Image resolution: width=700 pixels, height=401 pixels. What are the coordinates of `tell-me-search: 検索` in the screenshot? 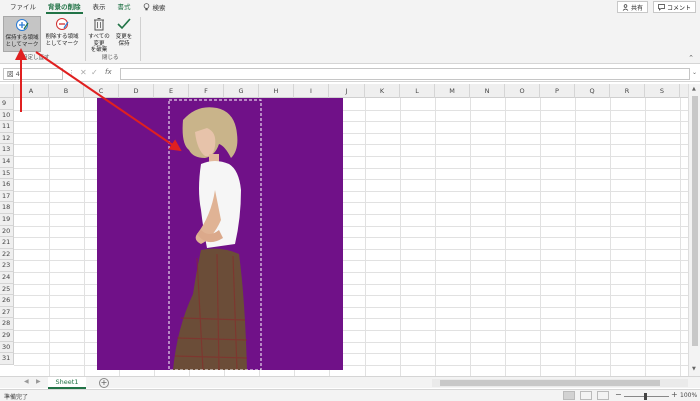 It's located at (151, 7).